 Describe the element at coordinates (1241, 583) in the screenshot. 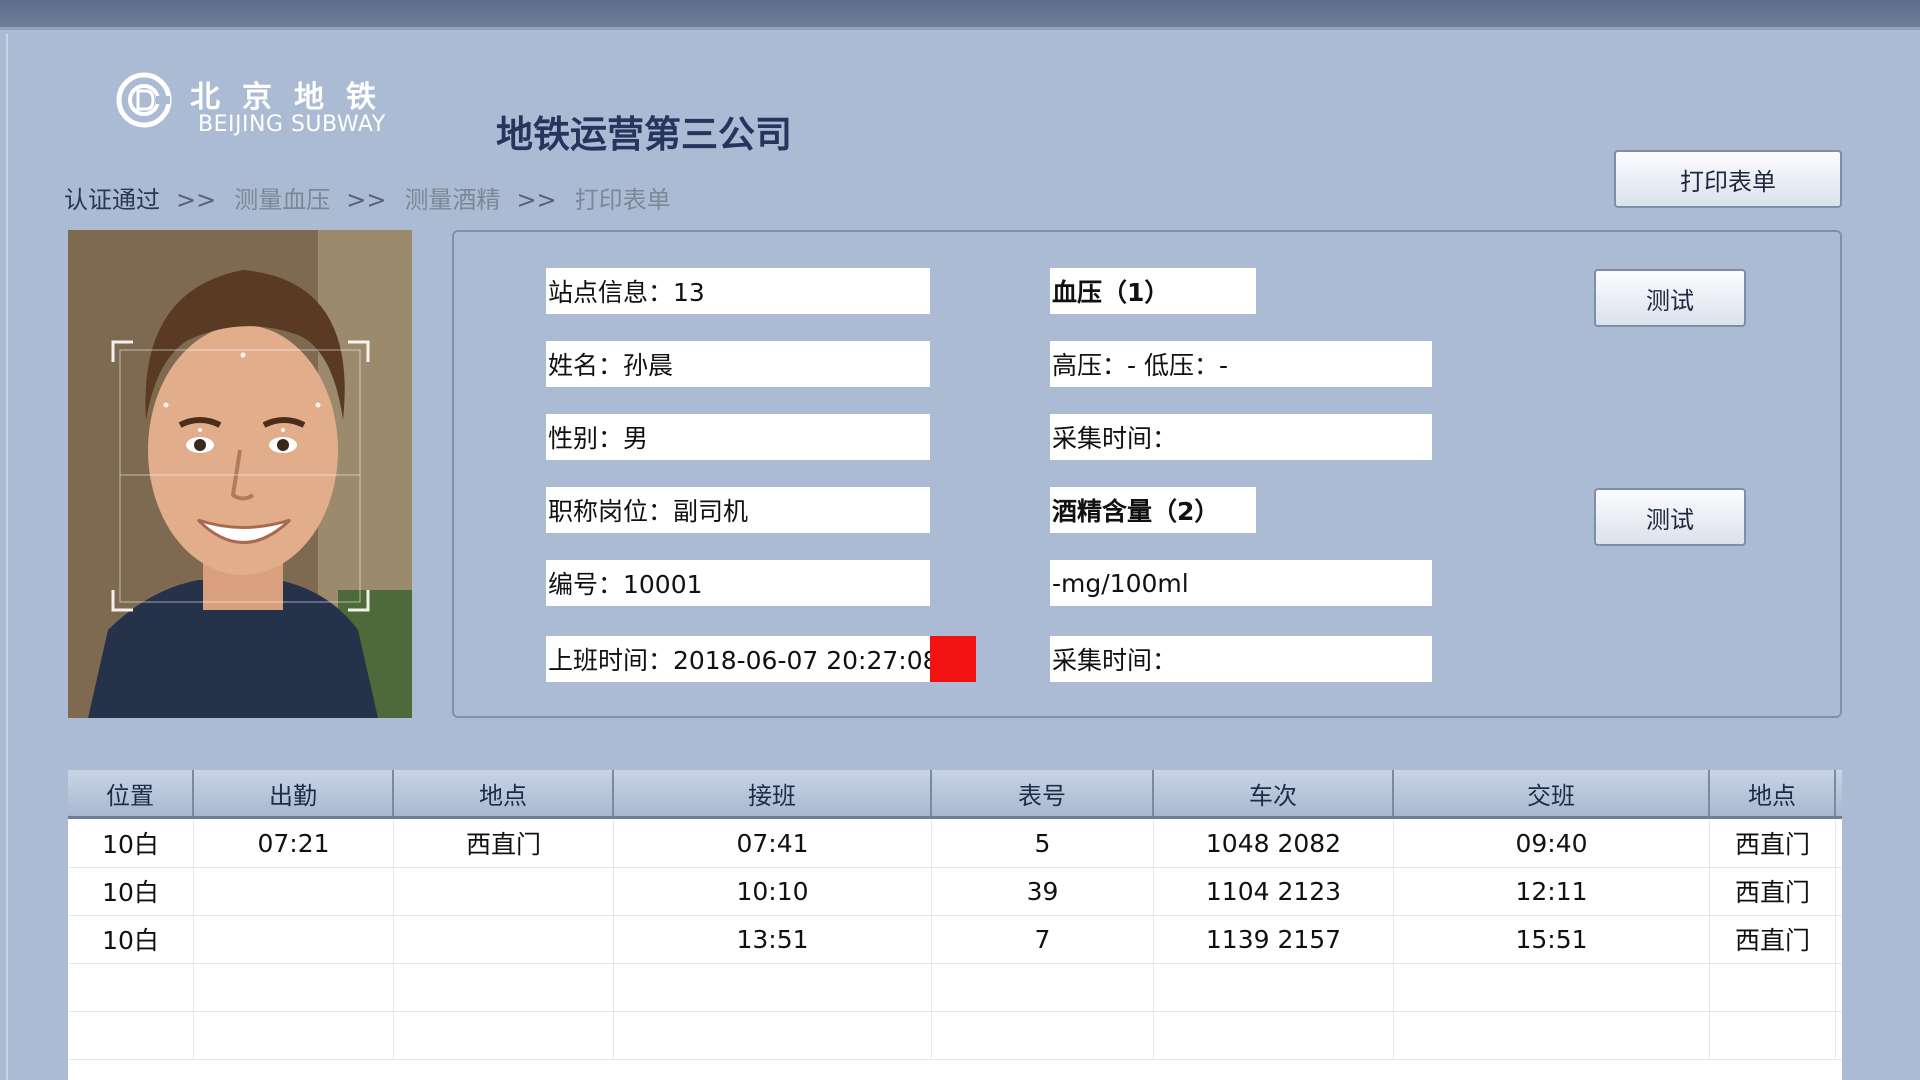

I see `alcohol-value: -mg/100ml` at that location.